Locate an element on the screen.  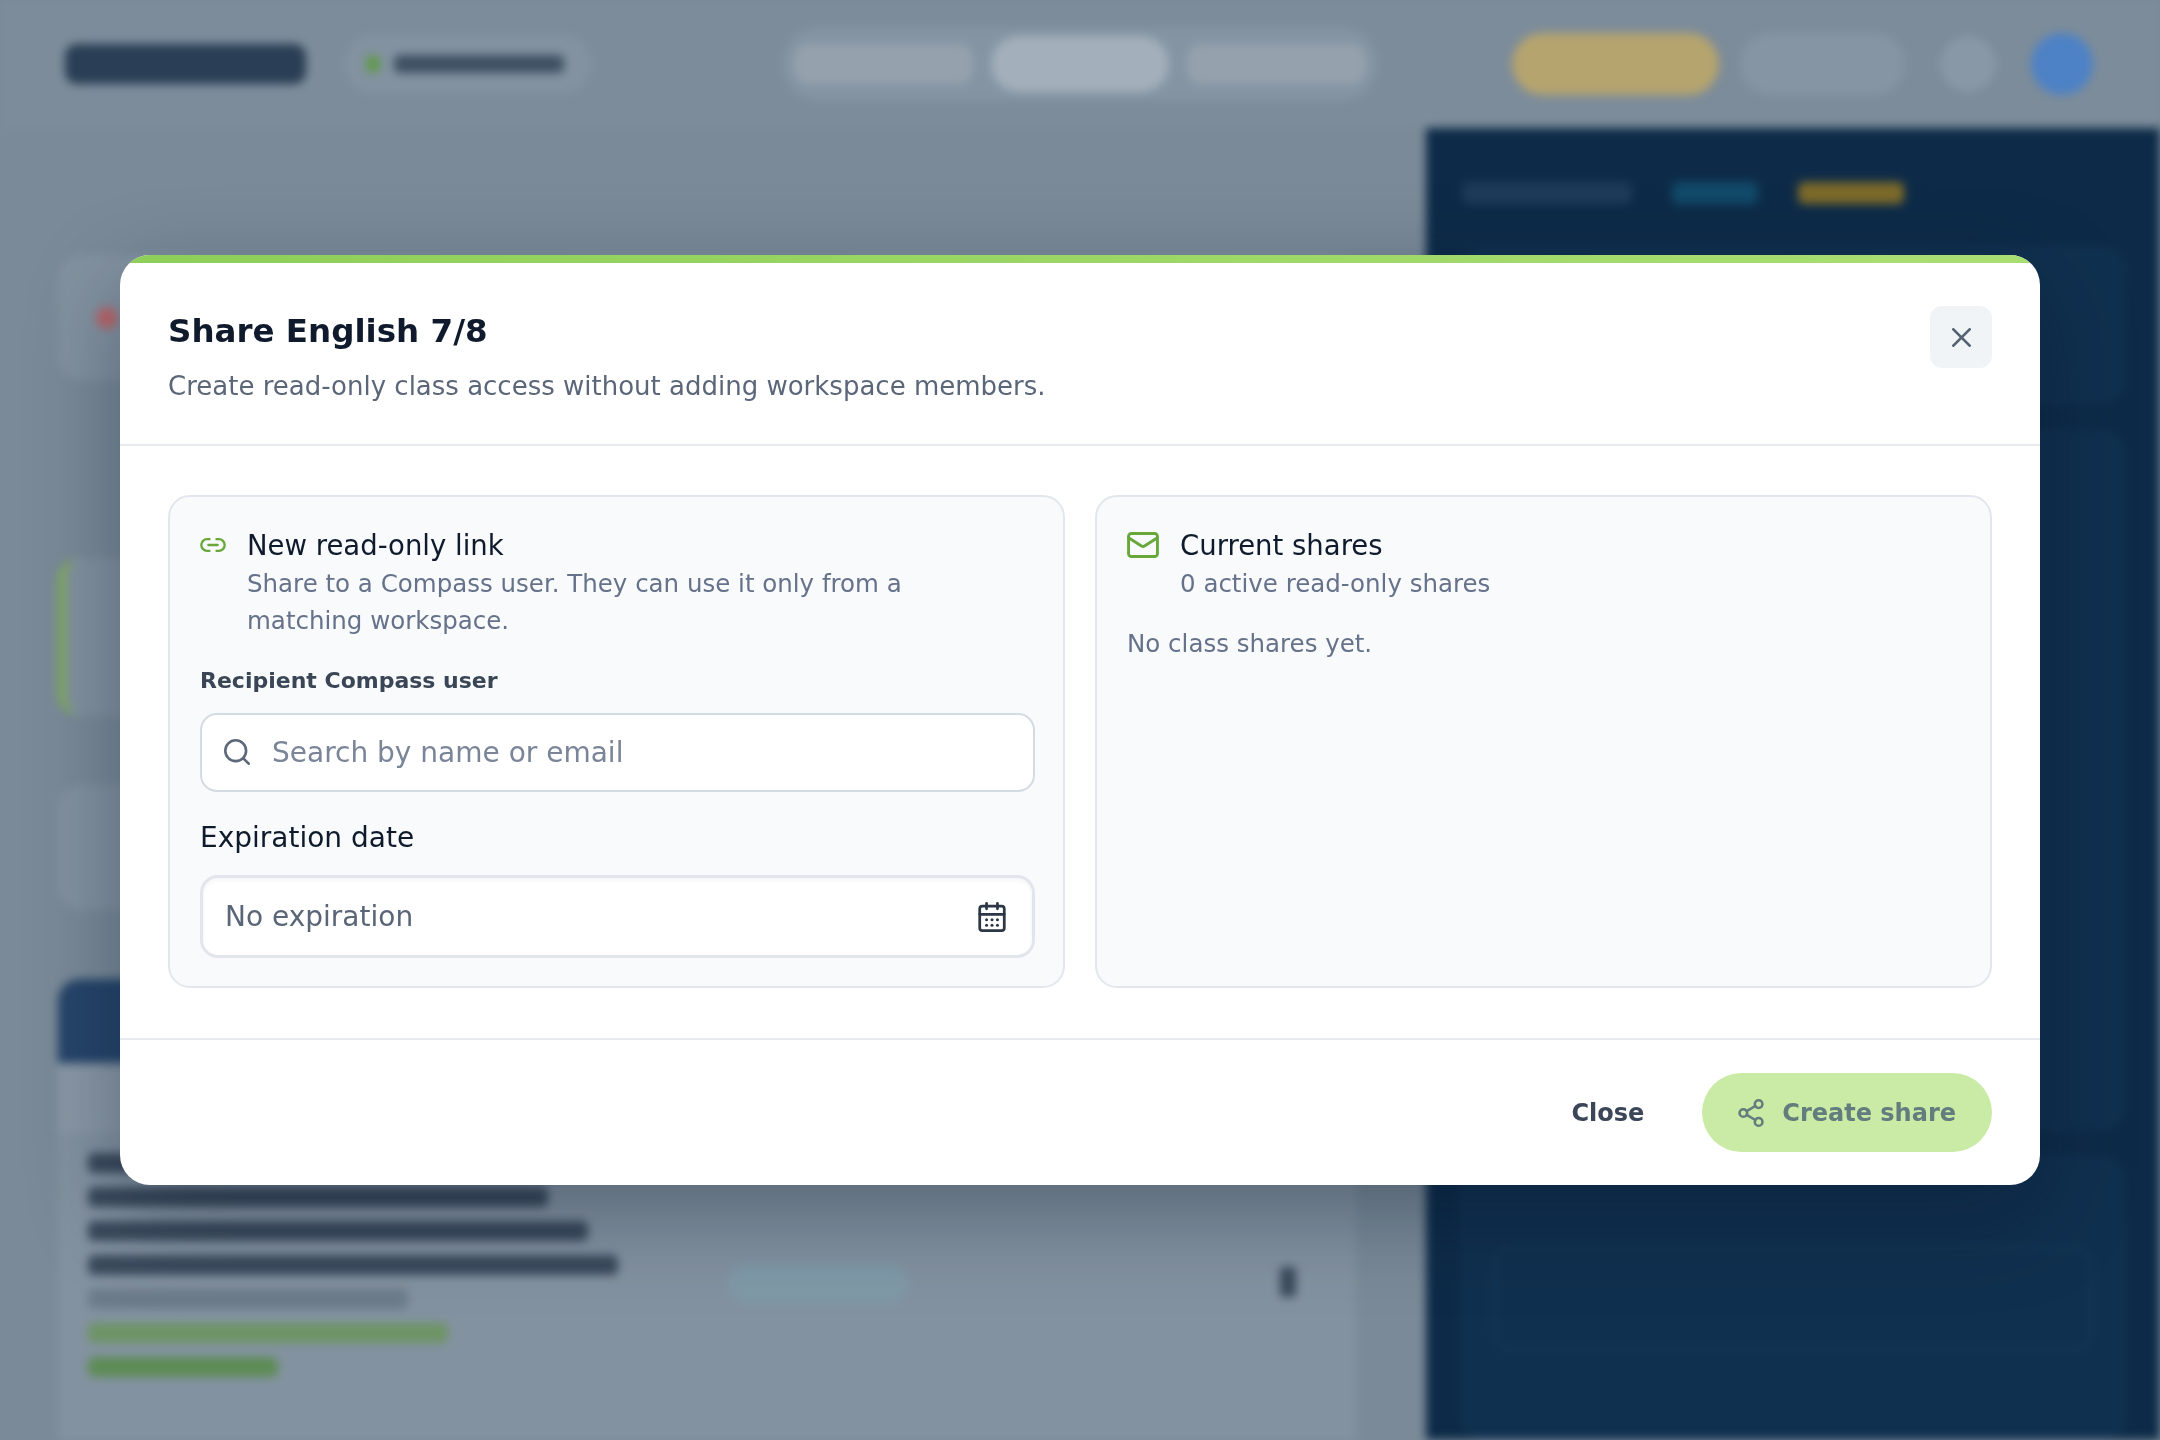
dialog-title: Share English 7/8 is located at coordinates (328, 331).